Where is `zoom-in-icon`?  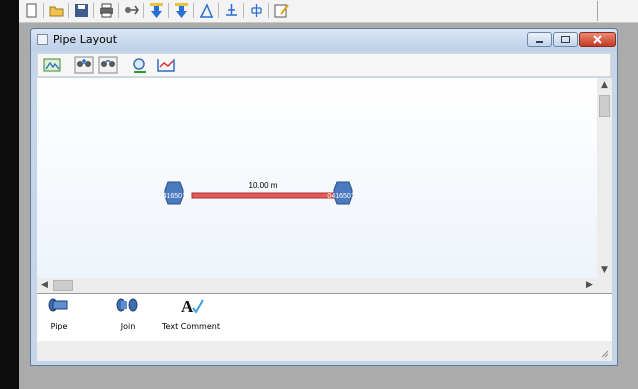
zoom-in-icon is located at coordinates (84, 65).